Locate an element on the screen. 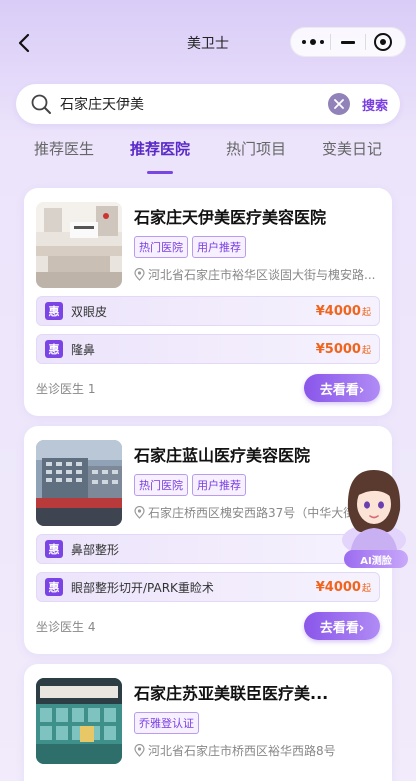  service-item: 惠 眼部整形切开/PARK重睑术 ¥4000起 is located at coordinates (208, 587).